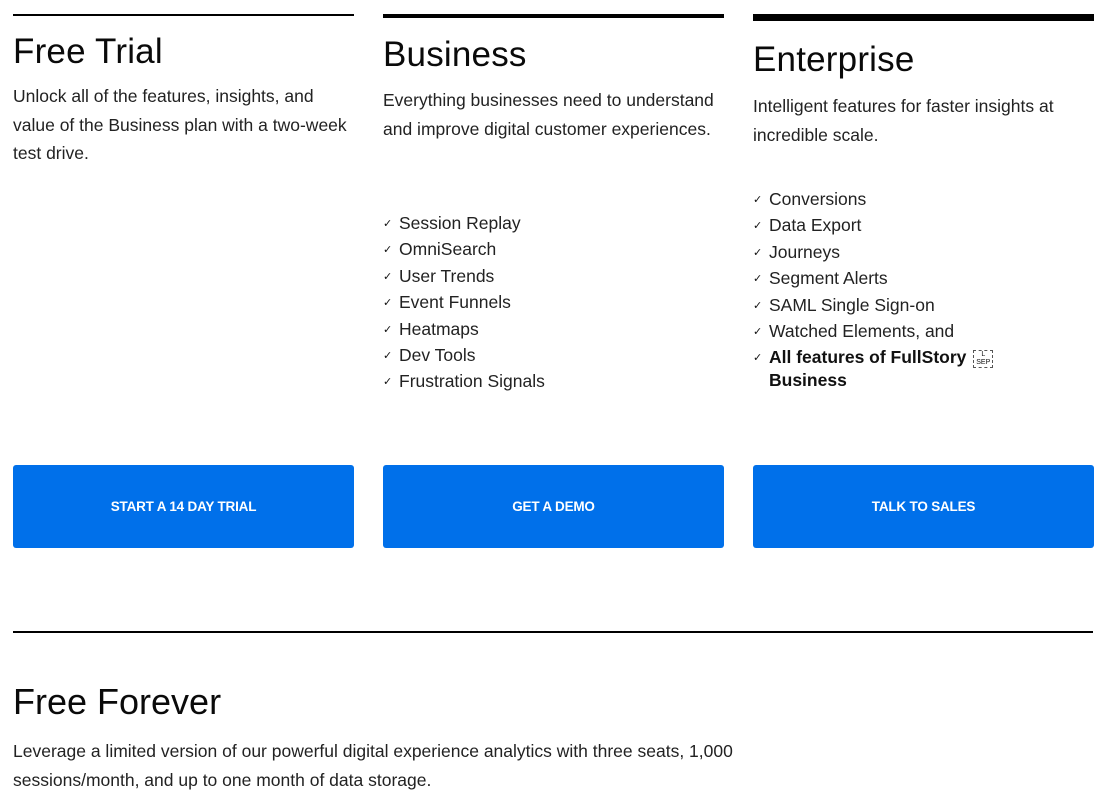 The image size is (1108, 805). Describe the element at coordinates (455, 302) in the screenshot. I see `feature-label: Event Funnels` at that location.